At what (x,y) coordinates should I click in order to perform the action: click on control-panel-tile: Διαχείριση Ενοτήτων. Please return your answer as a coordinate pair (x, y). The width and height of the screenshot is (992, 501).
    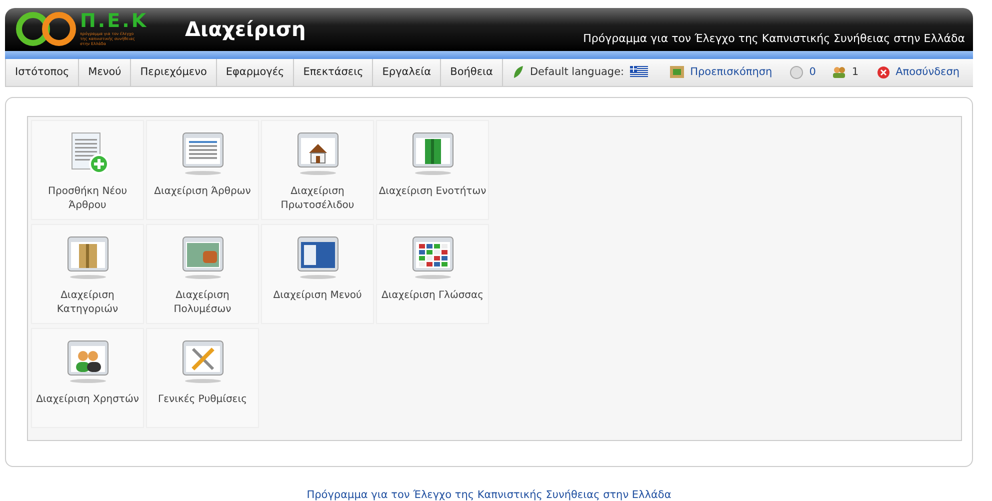
    Looking at the image, I should click on (432, 170).